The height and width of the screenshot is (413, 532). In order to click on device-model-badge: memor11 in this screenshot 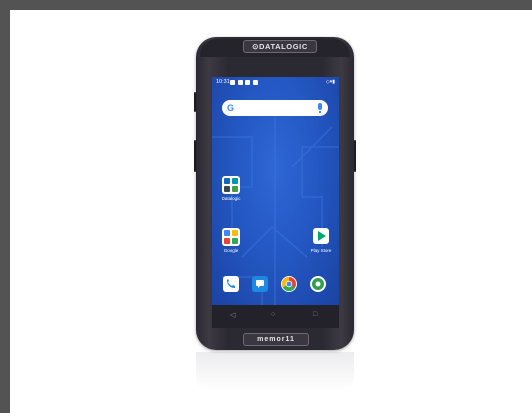, I will do `click(276, 339)`.